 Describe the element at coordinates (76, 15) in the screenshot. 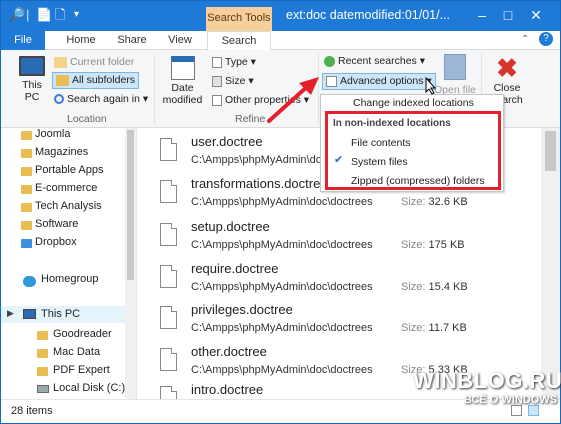

I see `customize-toolbar-icon: ▾` at that location.